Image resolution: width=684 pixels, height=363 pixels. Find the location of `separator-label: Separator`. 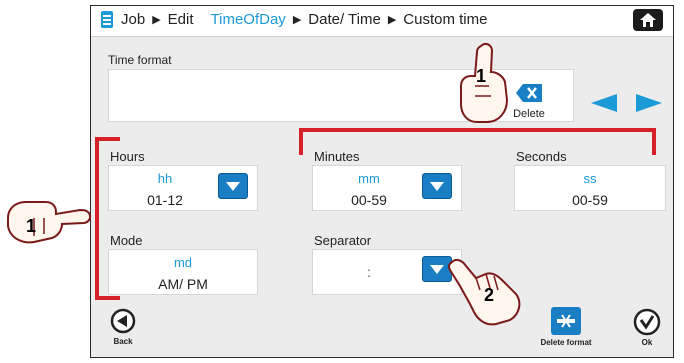

separator-label: Separator is located at coordinates (343, 240).